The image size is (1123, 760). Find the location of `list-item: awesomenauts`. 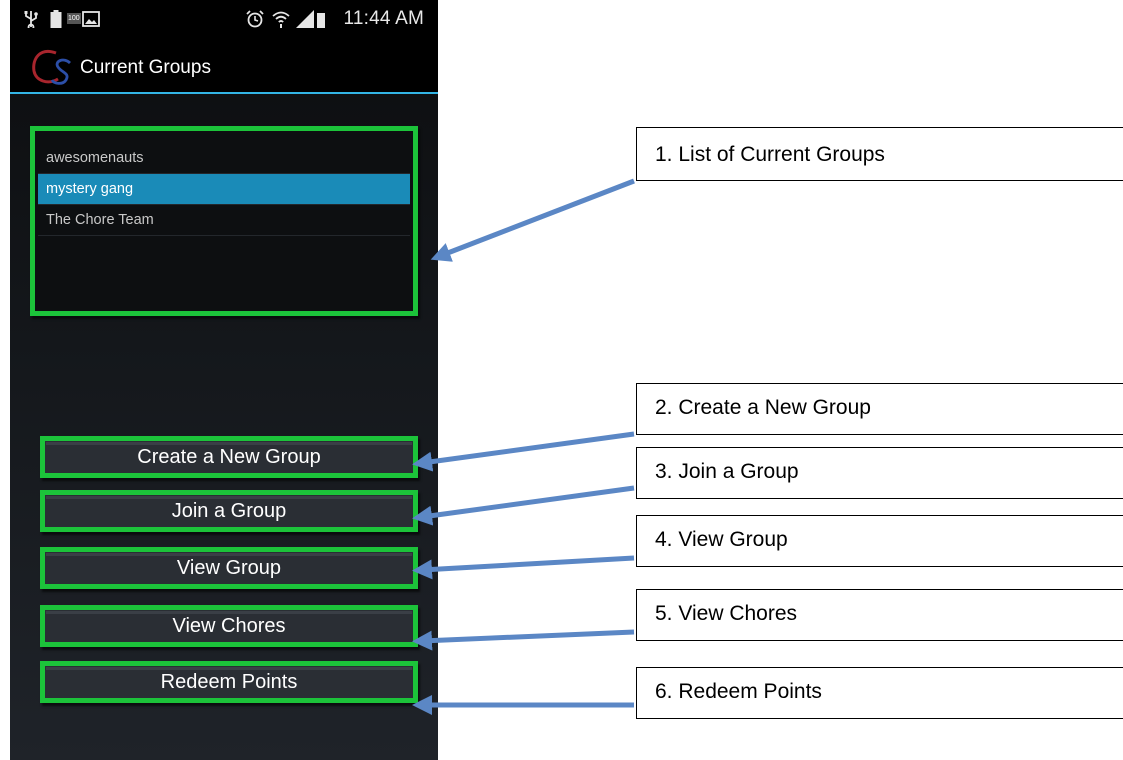

list-item: awesomenauts is located at coordinates (224, 158).